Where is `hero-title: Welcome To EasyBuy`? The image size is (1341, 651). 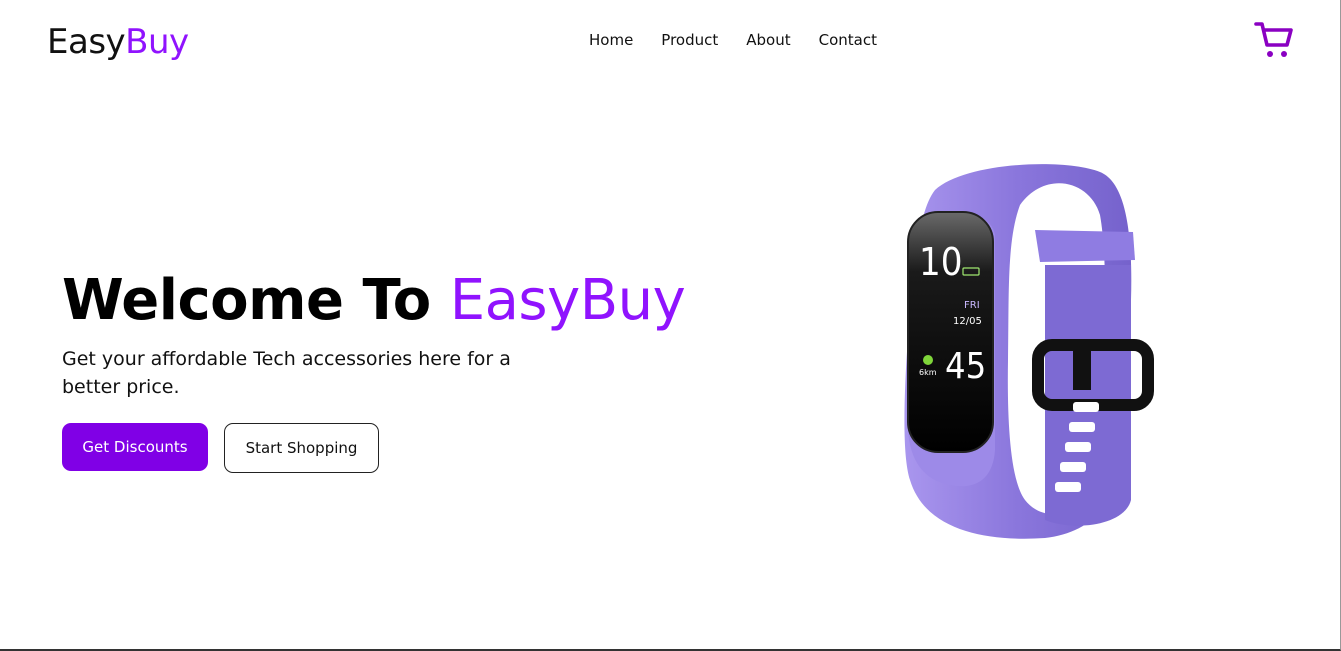 hero-title: Welcome To EasyBuy is located at coordinates (374, 300).